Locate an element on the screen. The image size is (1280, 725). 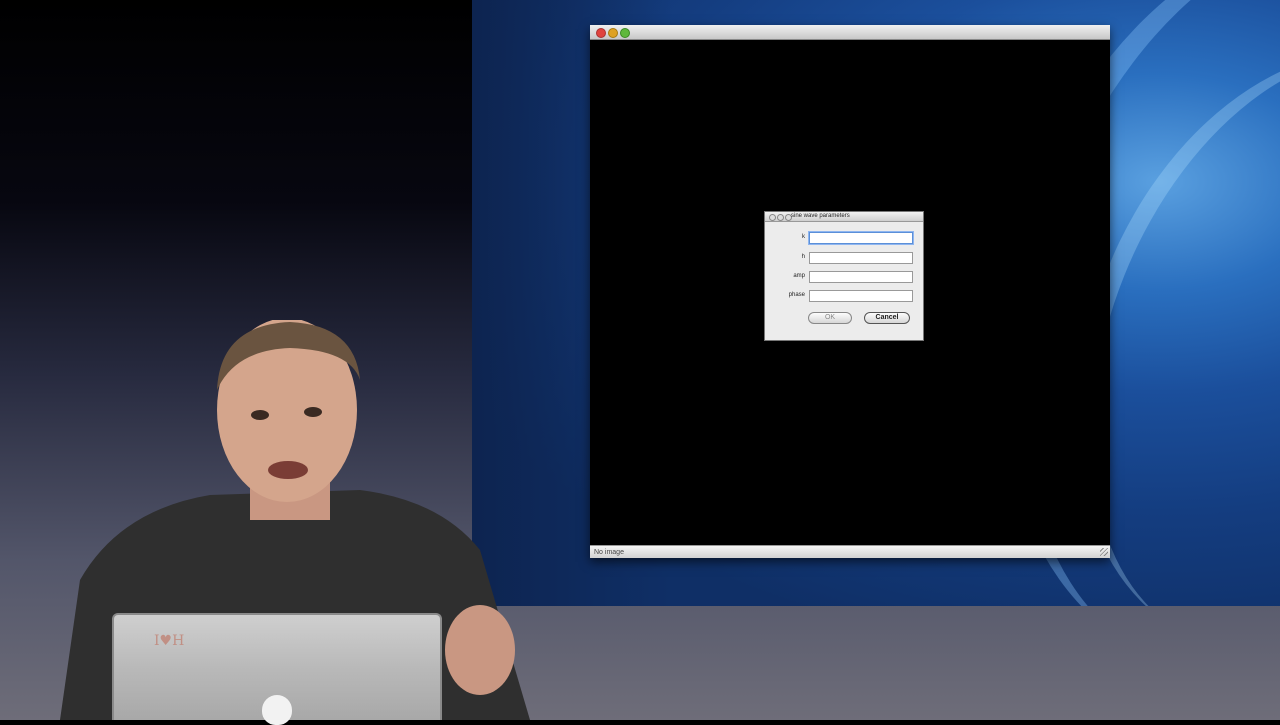
laptop: I♥H is located at coordinates (277, 669).